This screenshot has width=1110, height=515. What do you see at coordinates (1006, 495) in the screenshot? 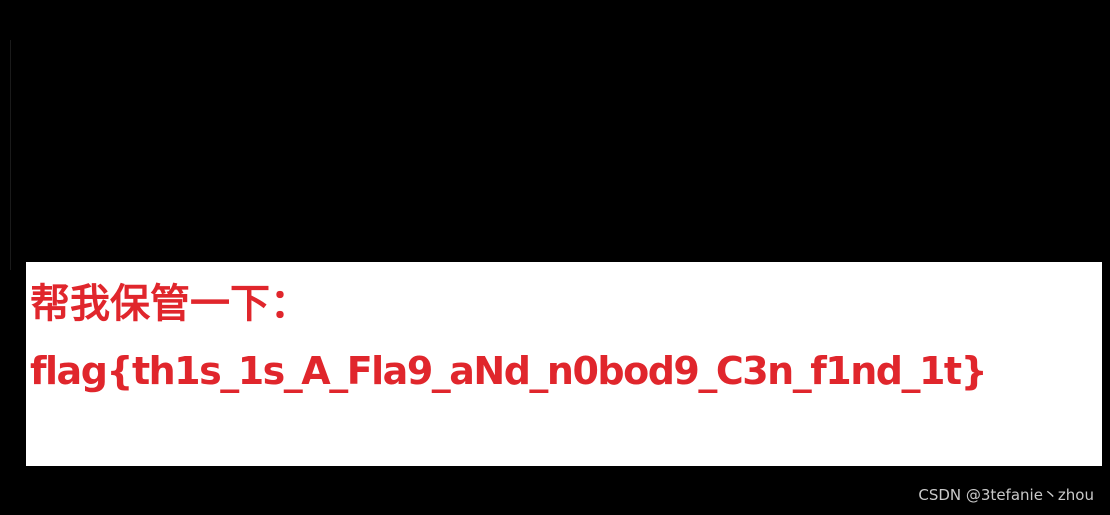
I see `csdn-watermark: CSDN @3tefanie丶zhou` at bounding box center [1006, 495].